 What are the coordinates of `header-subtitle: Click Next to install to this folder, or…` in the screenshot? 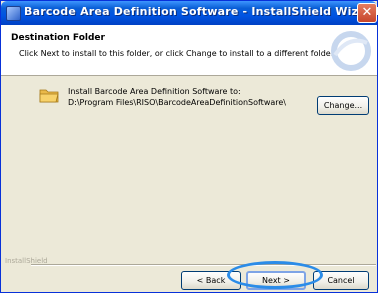 It's located at (177, 53).